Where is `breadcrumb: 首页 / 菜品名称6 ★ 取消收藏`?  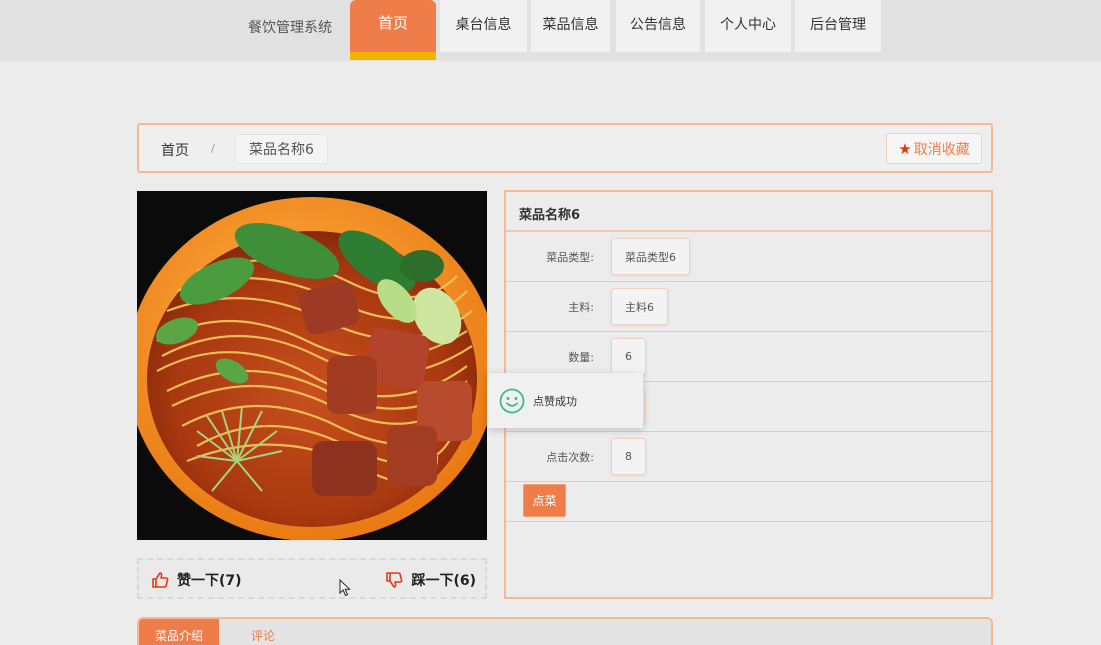 breadcrumb: 首页 / 菜品名称6 ★ 取消收藏 is located at coordinates (565, 148).